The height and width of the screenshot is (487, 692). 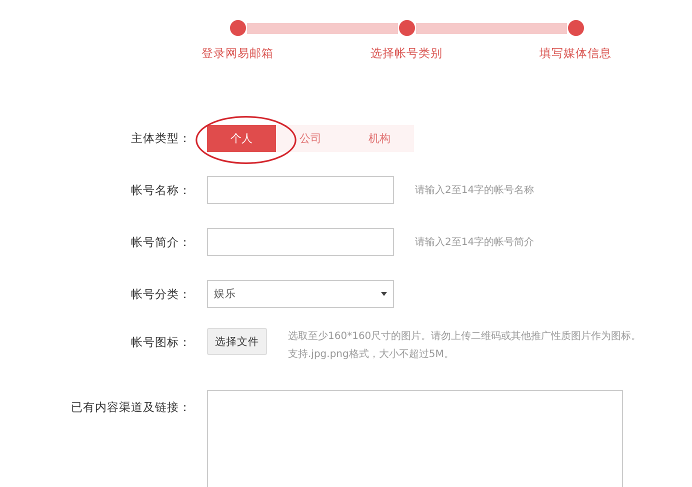 What do you see at coordinates (415, 438) in the screenshot?
I see `text-area` at bounding box center [415, 438].